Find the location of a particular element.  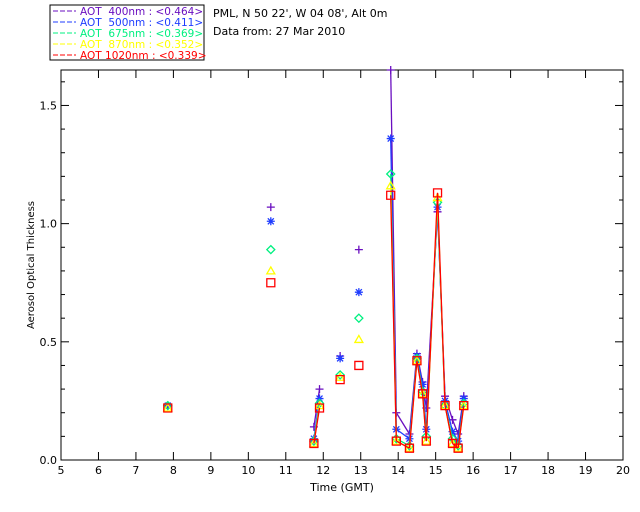

y-axis-label: Aerosol Optical Thickness is located at coordinates (31, 265).